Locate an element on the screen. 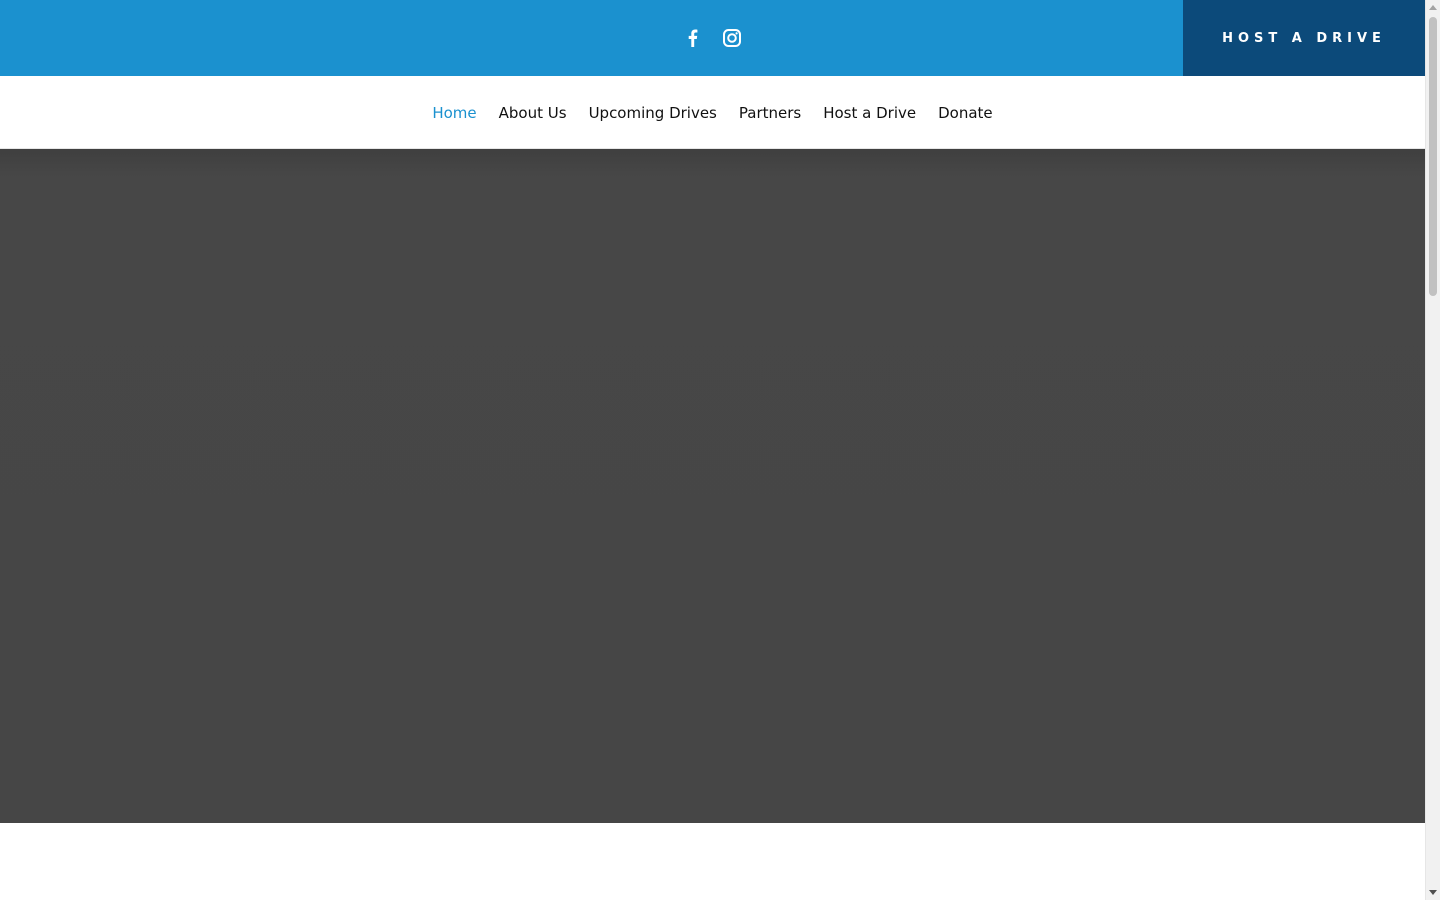 The width and height of the screenshot is (1440, 900). nav-item-home: Home is located at coordinates (454, 113).